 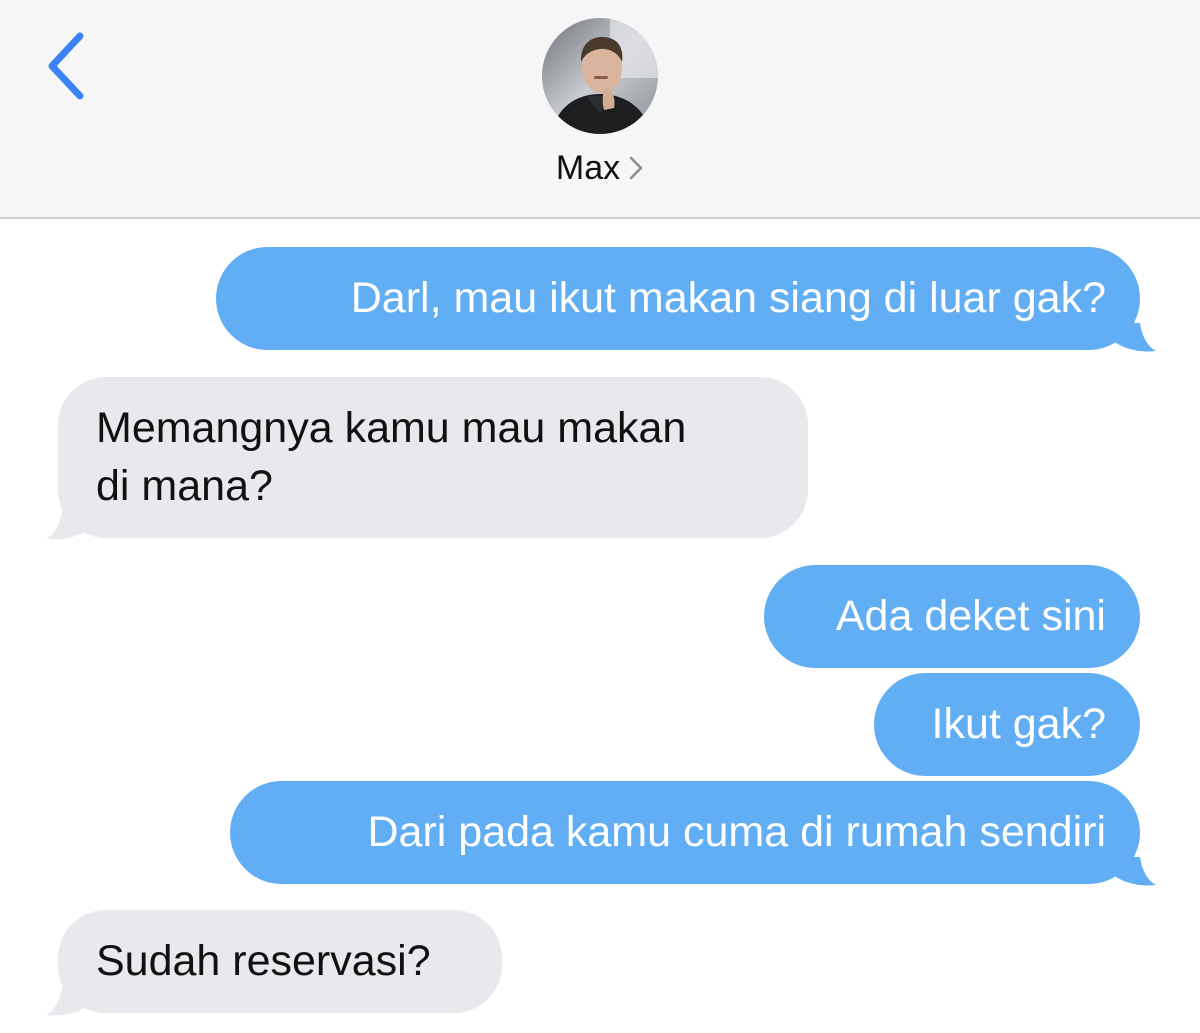 I want to click on outgoing-message-bubble: Darl, mau ikut makan siang di luar gak?, so click(x=678, y=298).